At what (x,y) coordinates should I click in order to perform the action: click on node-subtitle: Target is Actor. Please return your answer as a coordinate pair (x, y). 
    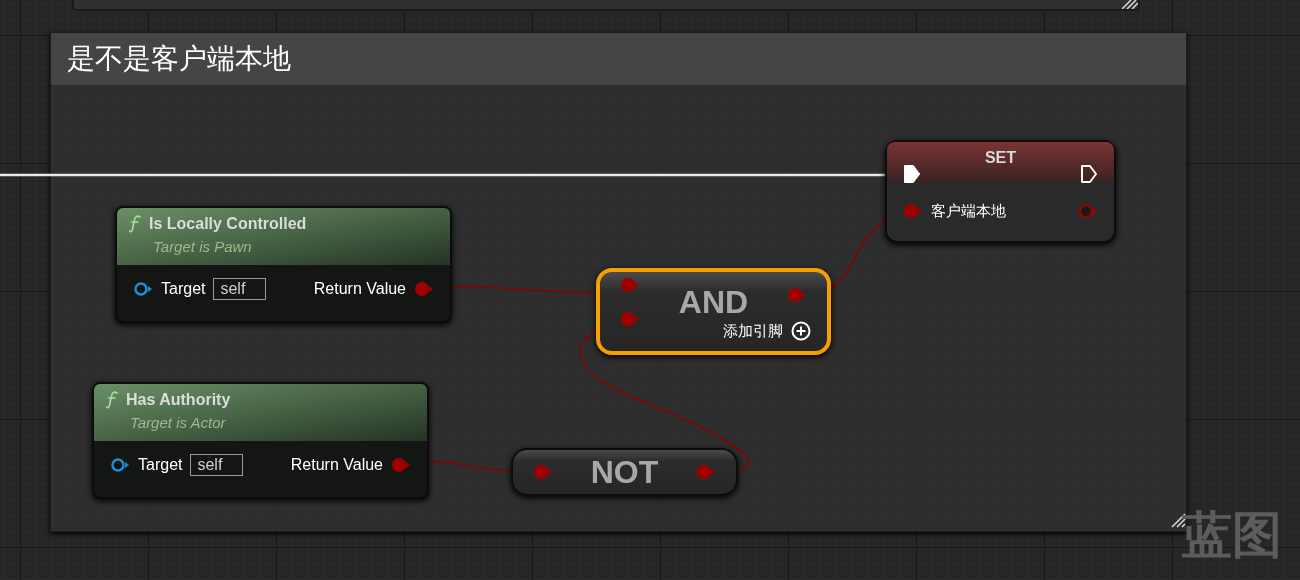
    Looking at the image, I should click on (178, 423).